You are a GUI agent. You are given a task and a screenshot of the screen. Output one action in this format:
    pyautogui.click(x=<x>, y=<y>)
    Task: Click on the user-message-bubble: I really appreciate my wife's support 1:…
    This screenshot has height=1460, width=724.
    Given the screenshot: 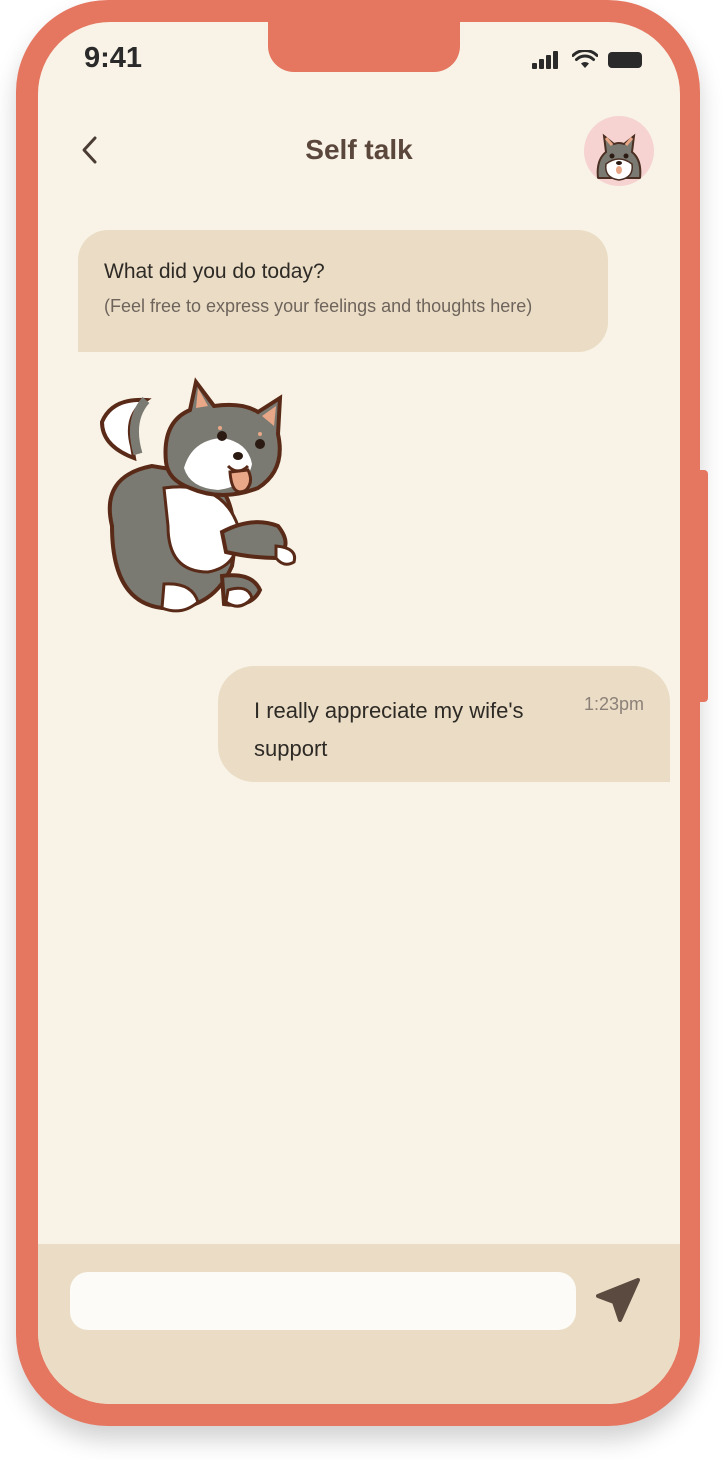 What is the action you would take?
    pyautogui.click(x=444, y=724)
    